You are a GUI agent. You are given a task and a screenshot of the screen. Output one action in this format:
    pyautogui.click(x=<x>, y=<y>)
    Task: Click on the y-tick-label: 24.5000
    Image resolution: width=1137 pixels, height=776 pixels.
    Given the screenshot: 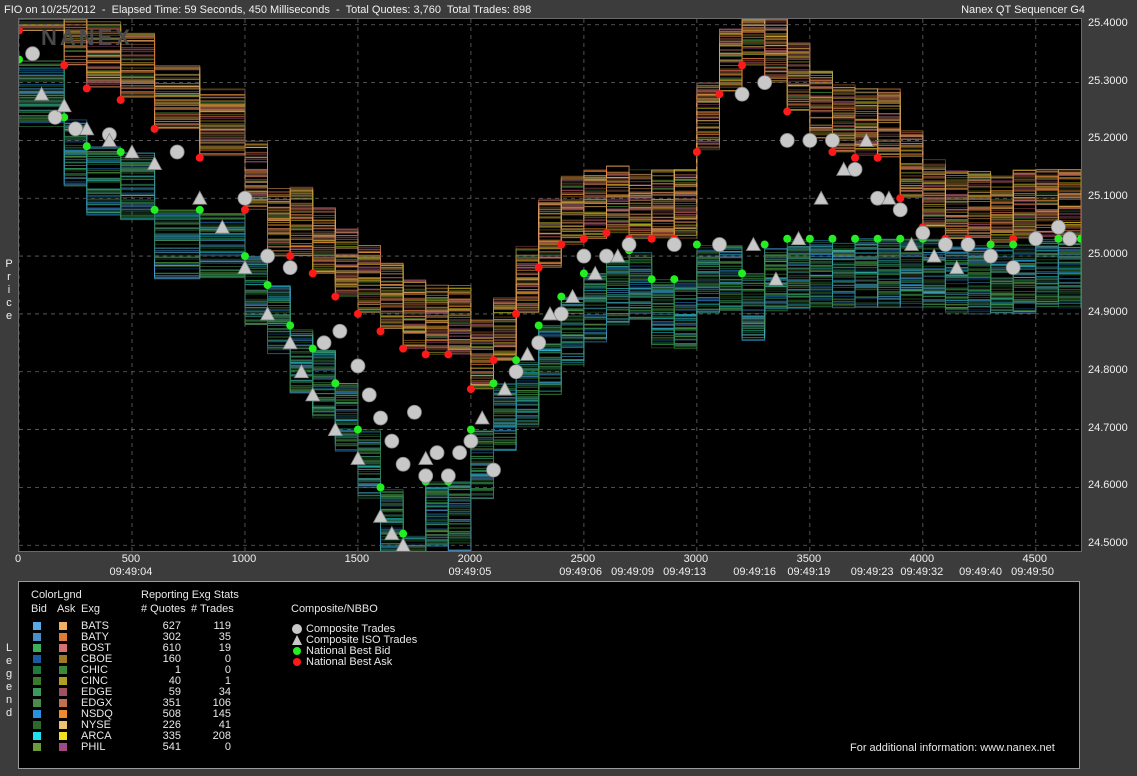 What is the action you would take?
    pyautogui.click(x=1108, y=543)
    